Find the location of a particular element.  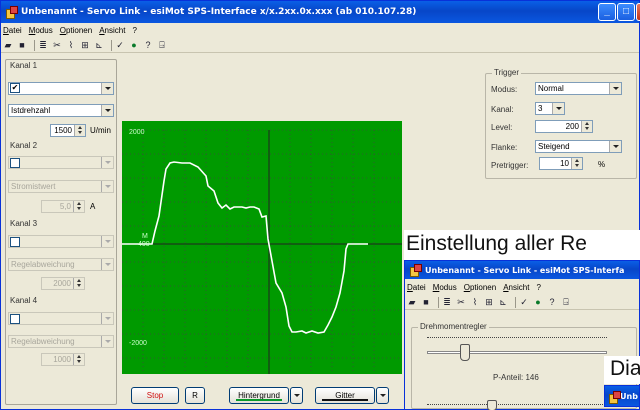

p-anteil-slider-thumb is located at coordinates (465, 352).